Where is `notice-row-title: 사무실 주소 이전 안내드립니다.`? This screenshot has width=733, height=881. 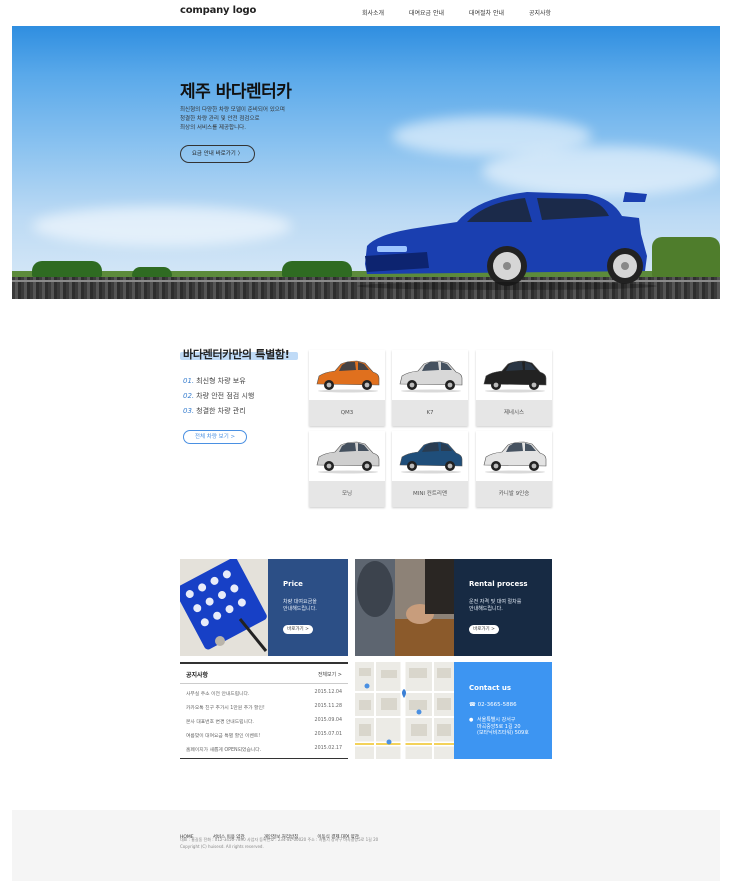
notice-row-title: 사무실 주소 이전 안내드립니다. is located at coordinates (217, 693).